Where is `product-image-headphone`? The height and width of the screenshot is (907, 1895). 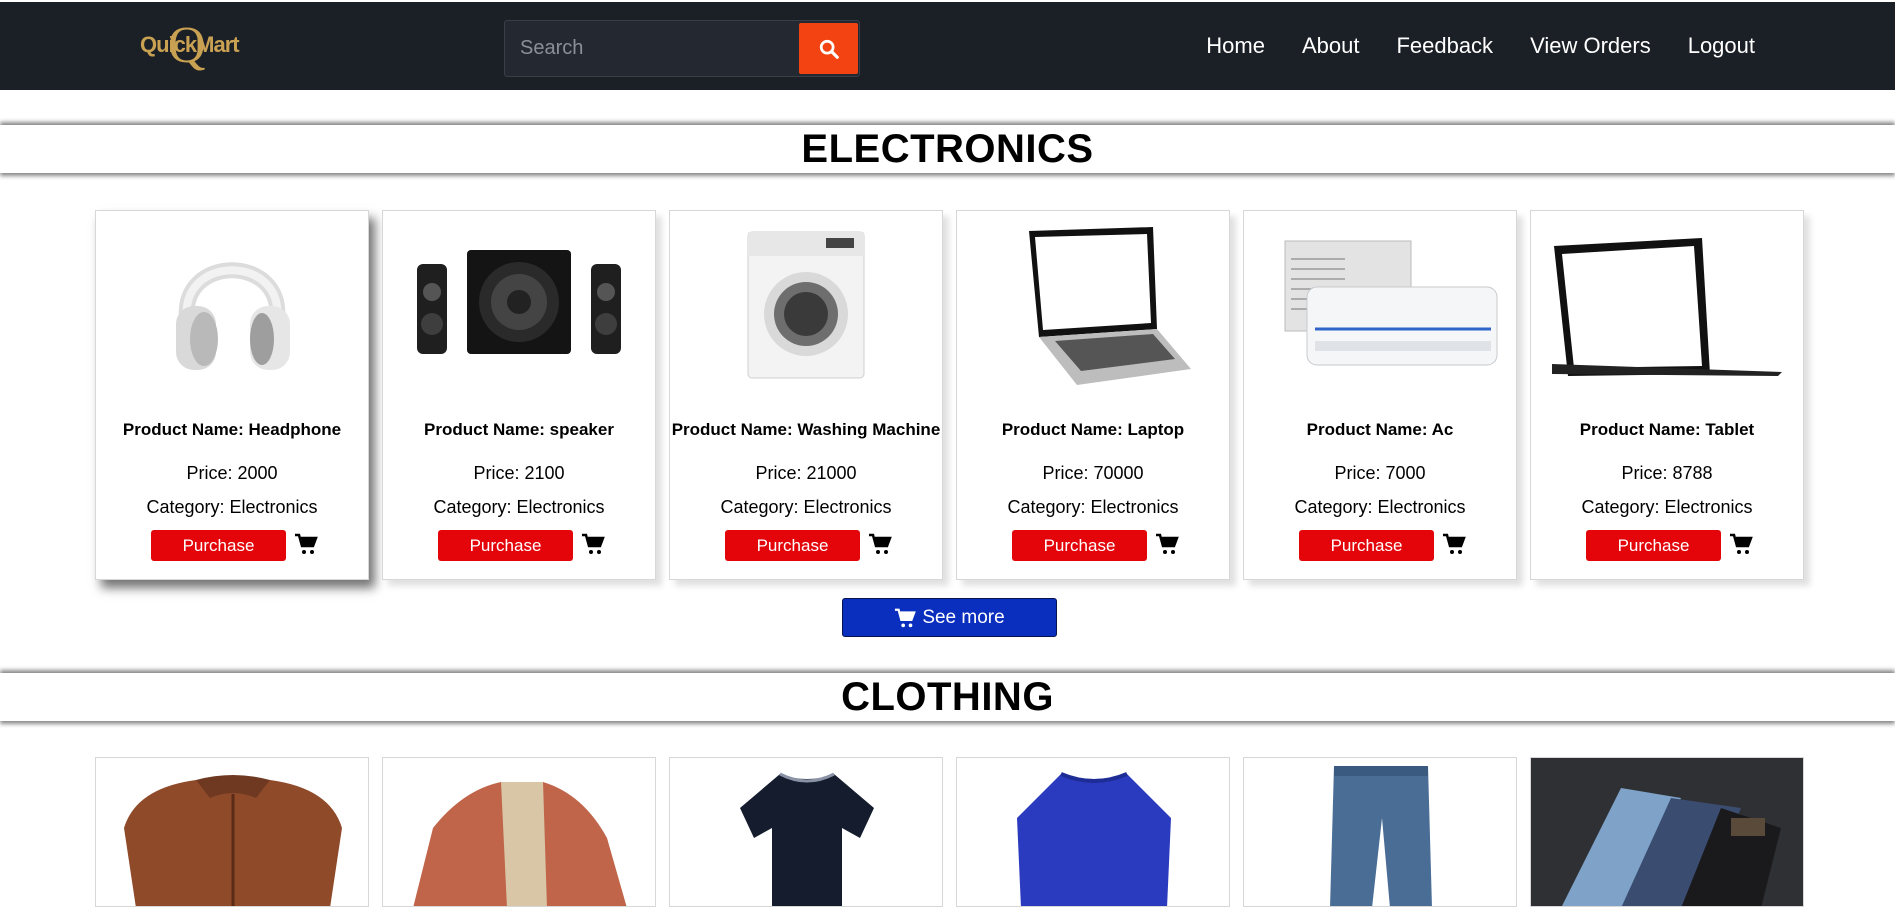
product-image-headphone is located at coordinates (232, 303).